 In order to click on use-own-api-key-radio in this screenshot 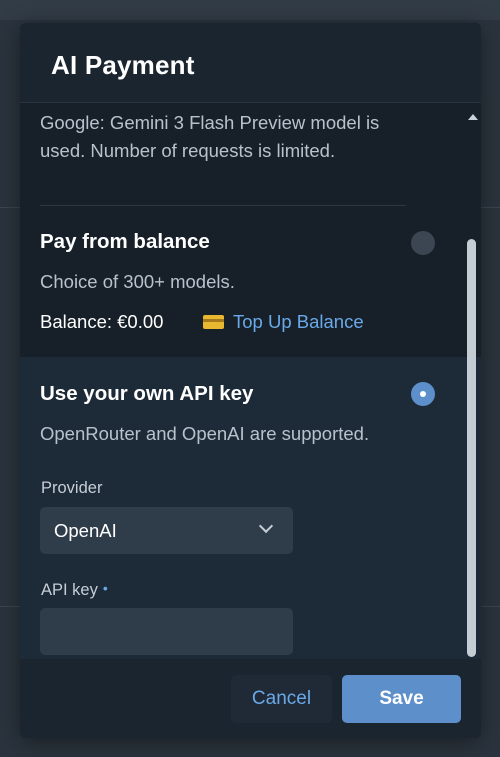, I will do `click(423, 394)`.